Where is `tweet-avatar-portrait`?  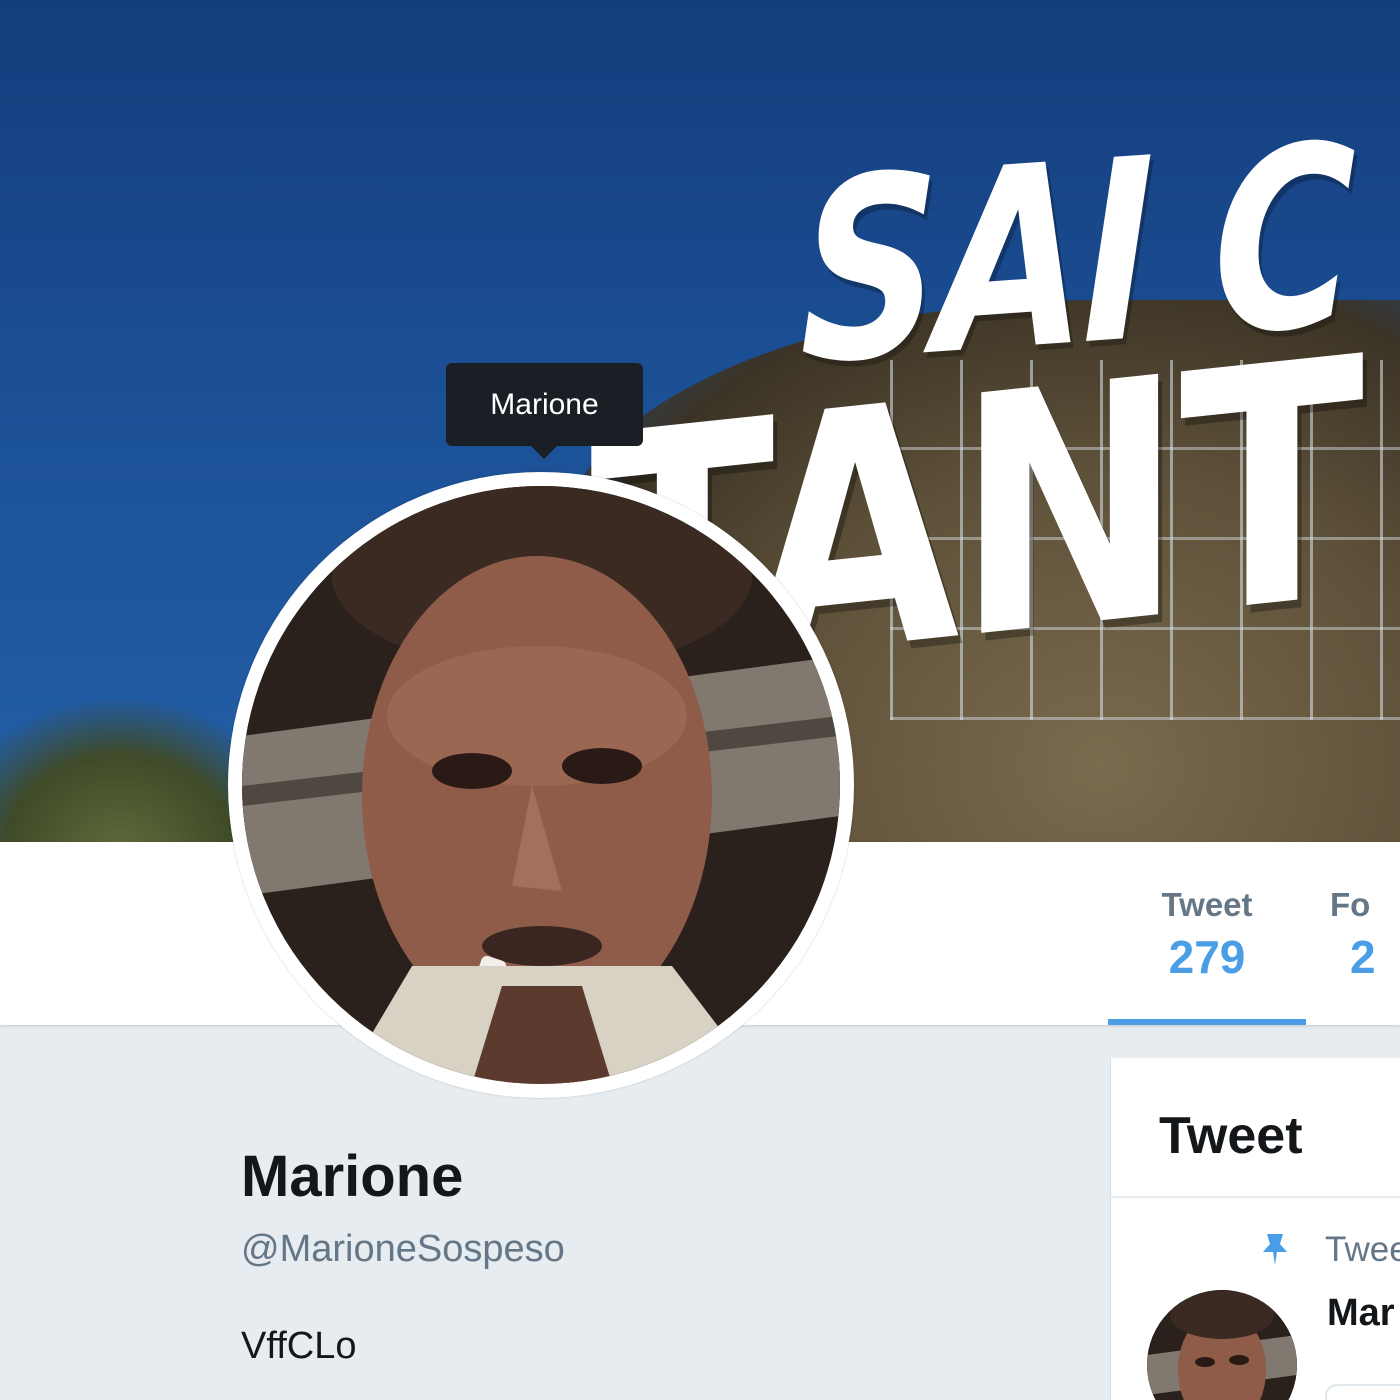
tweet-avatar-portrait is located at coordinates (1222, 1345).